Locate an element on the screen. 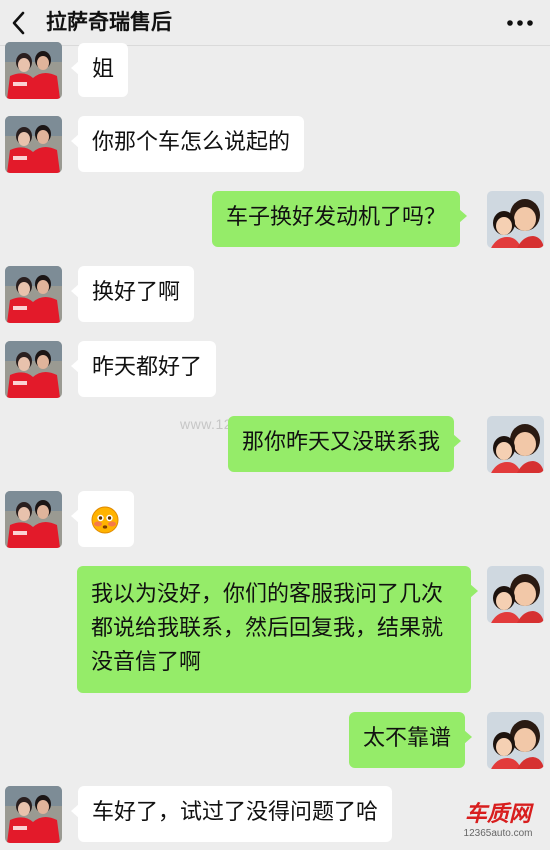 The image size is (550, 850). flushed-face-emoji-icon is located at coordinates (105, 520).